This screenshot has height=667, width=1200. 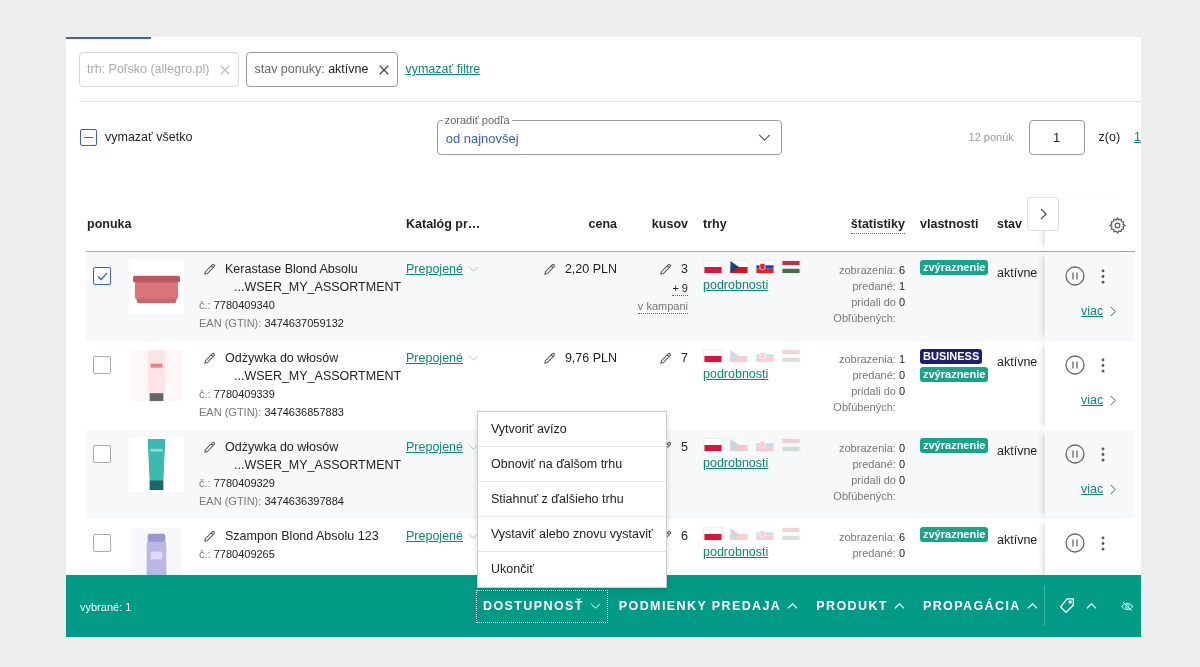 What do you see at coordinates (860, 606) in the screenshot?
I see `action-group-button: PRODUKT` at bounding box center [860, 606].